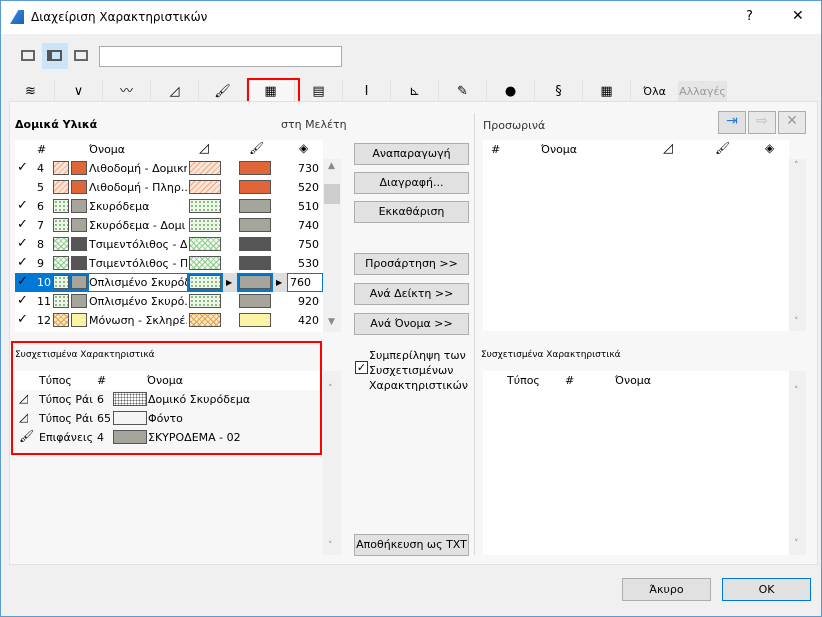 Image resolution: width=822 pixels, height=617 pixels. I want to click on composite-icon: ▤, so click(318, 91).